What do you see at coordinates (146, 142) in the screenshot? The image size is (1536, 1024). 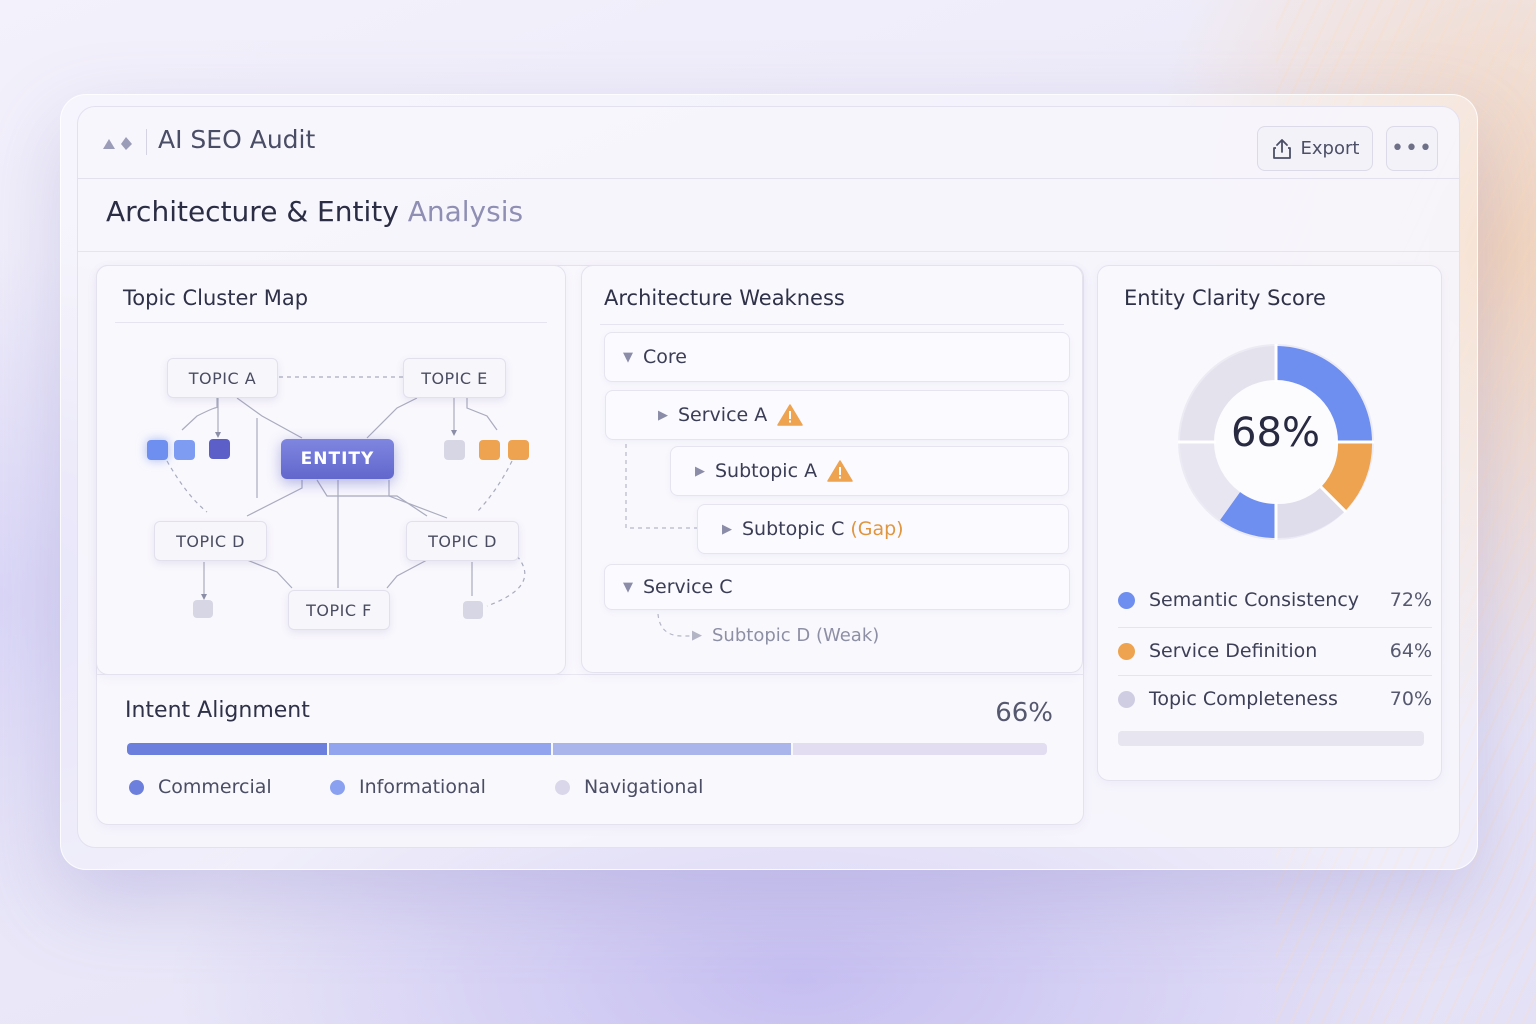 I see `title-divider` at bounding box center [146, 142].